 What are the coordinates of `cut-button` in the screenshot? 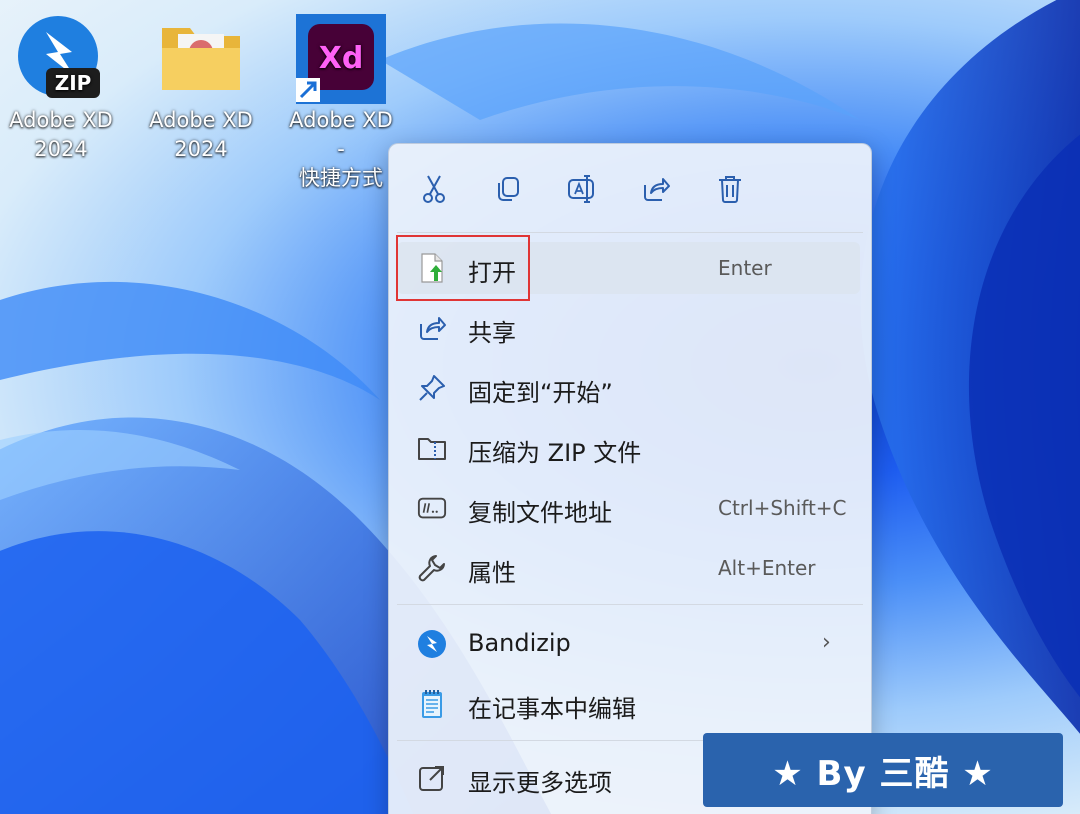 It's located at (434, 189).